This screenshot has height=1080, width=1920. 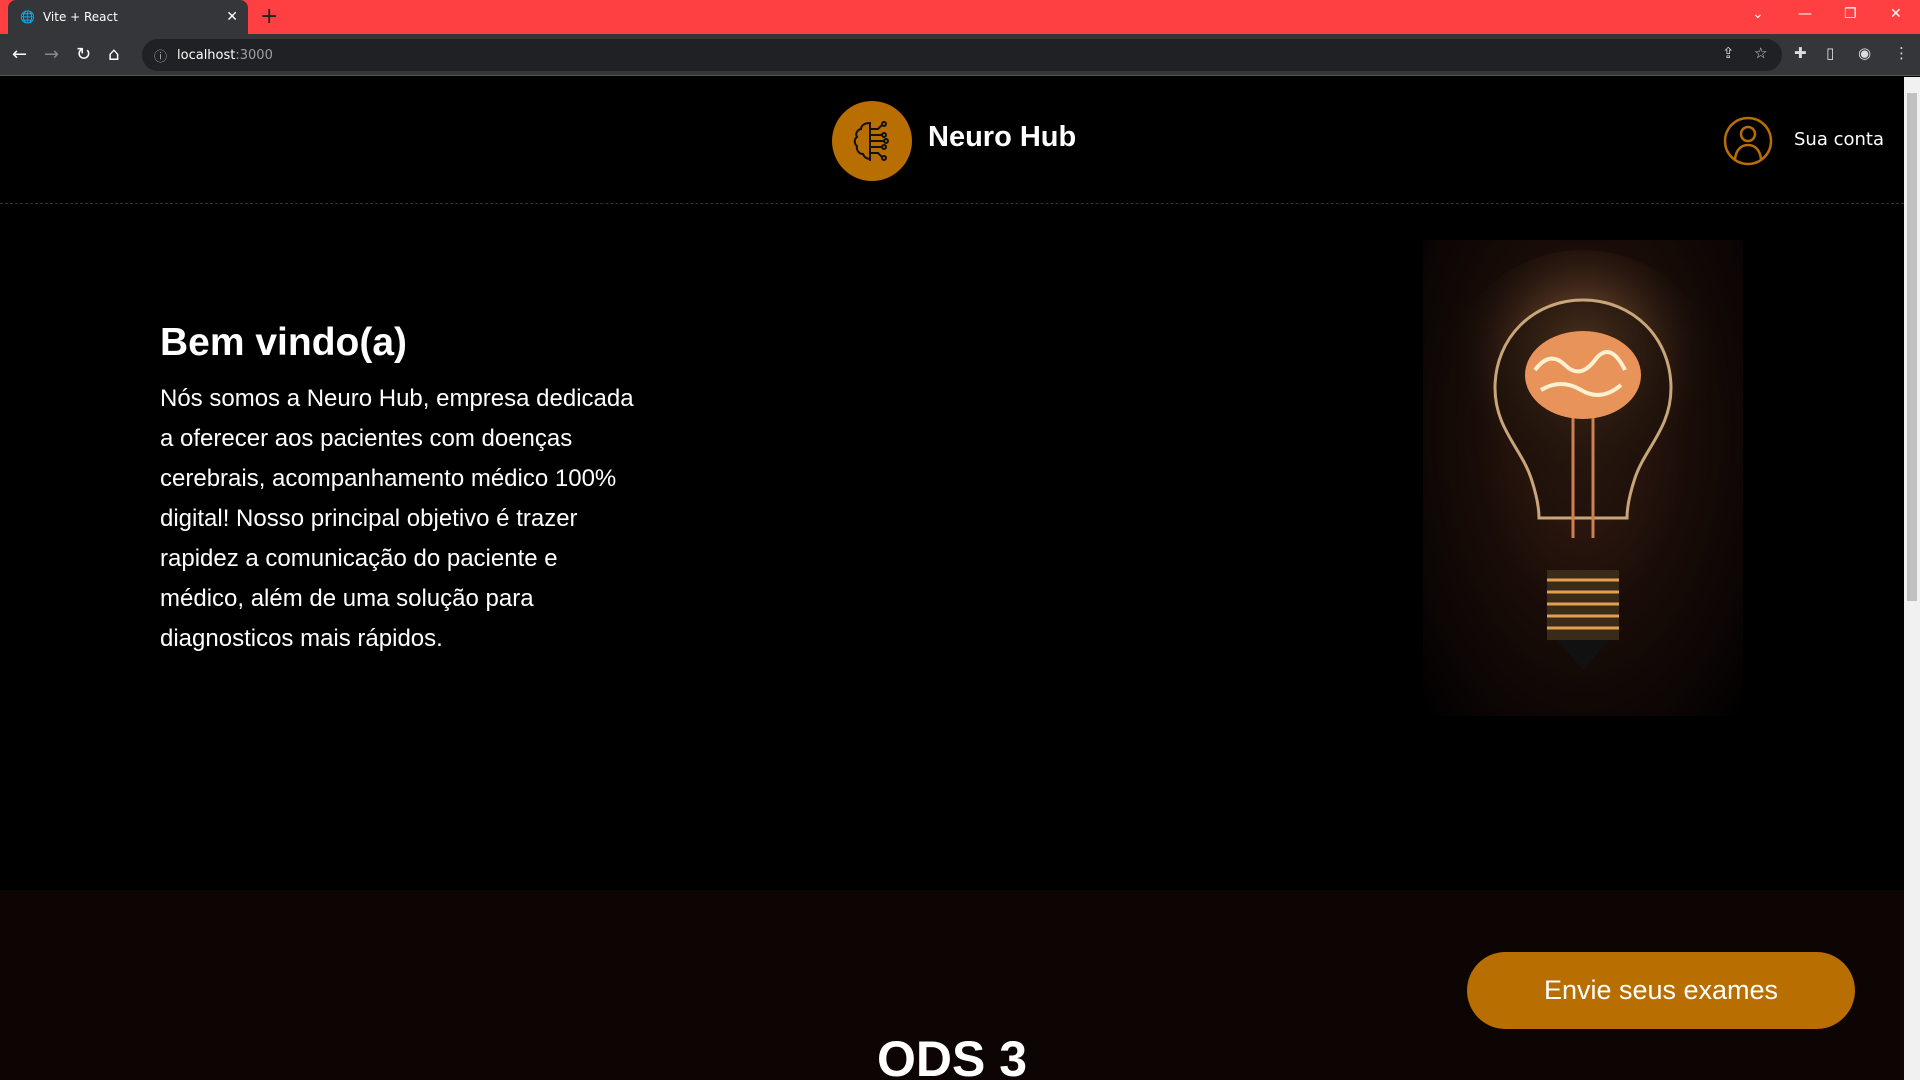 I want to click on browser-toolbar: ← → ↻ ⌂ ⓘ localhost:3000 ⇪ ☆ ✚ ▯ ◉ ⋮, so click(x=960, y=55).